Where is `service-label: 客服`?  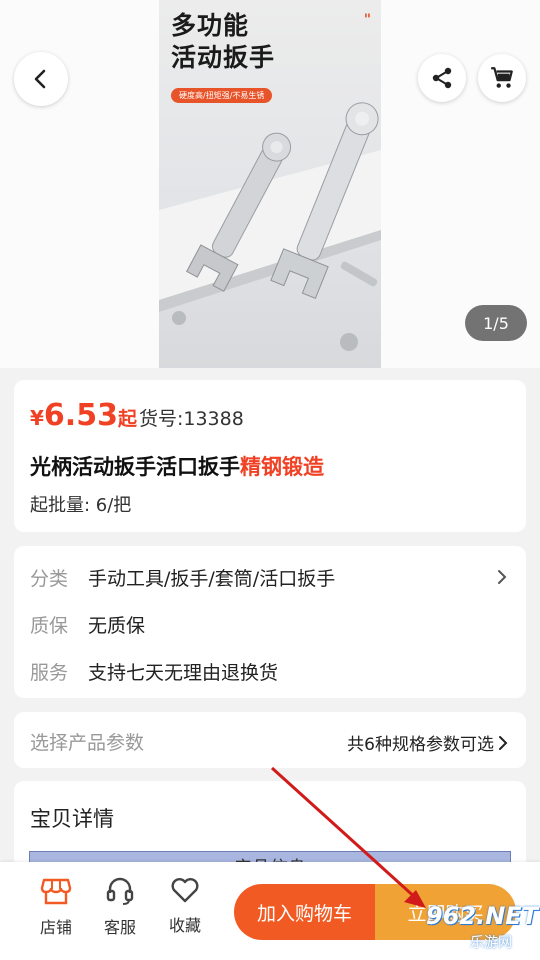
service-label: 客服 is located at coordinates (119, 927).